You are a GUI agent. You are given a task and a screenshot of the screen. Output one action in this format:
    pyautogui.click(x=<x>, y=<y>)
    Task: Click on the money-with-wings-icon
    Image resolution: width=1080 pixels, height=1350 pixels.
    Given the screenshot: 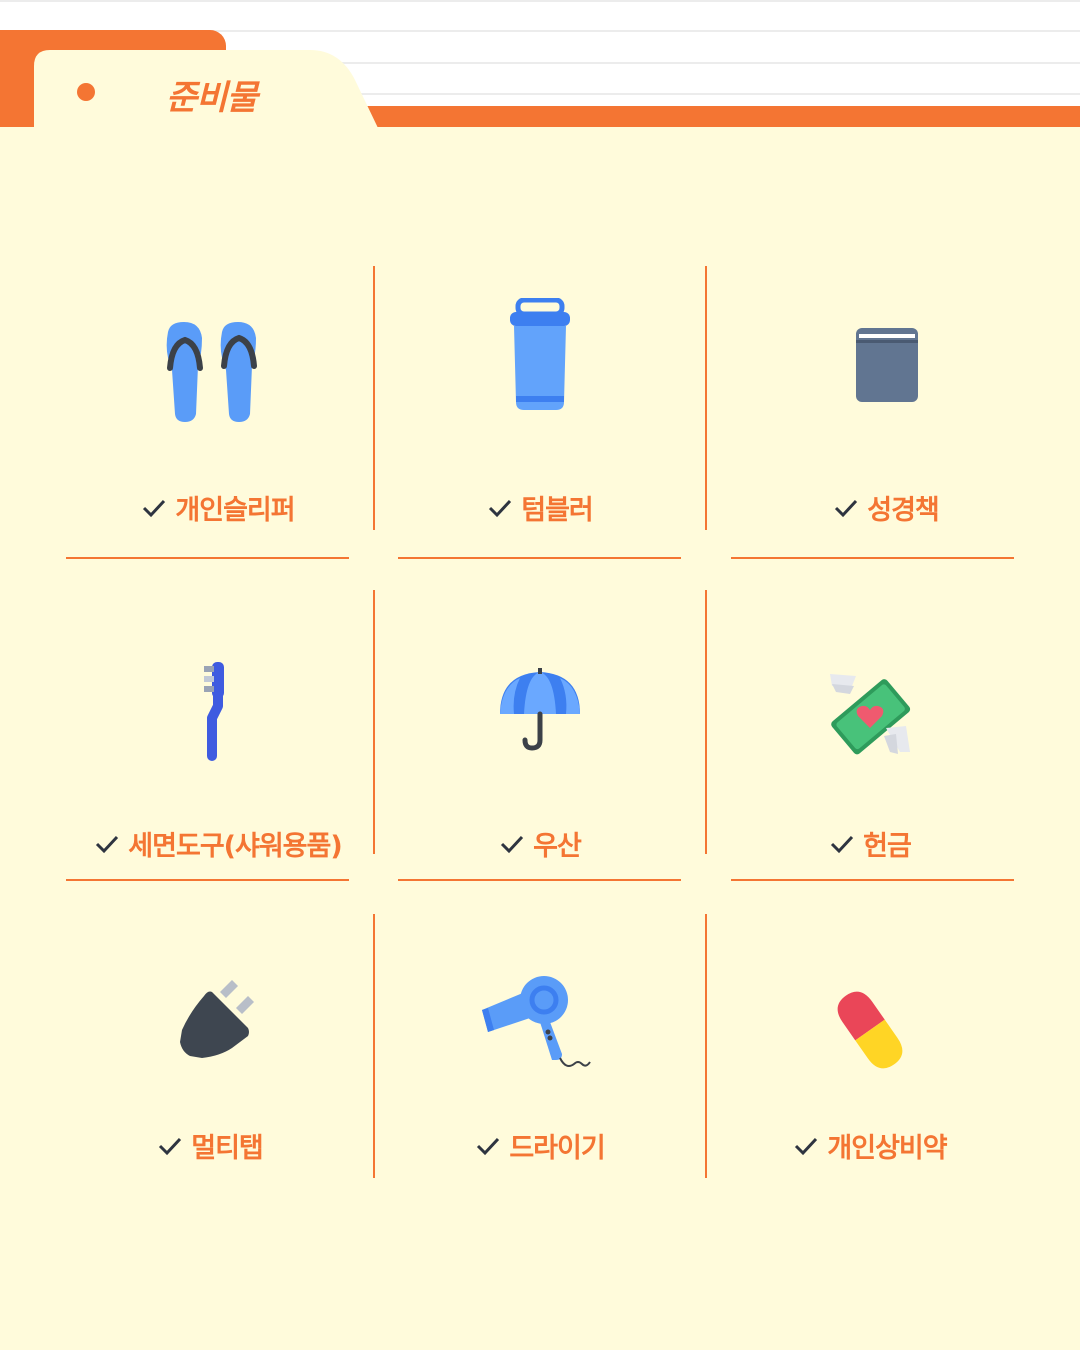 What is the action you would take?
    pyautogui.click(x=870, y=714)
    